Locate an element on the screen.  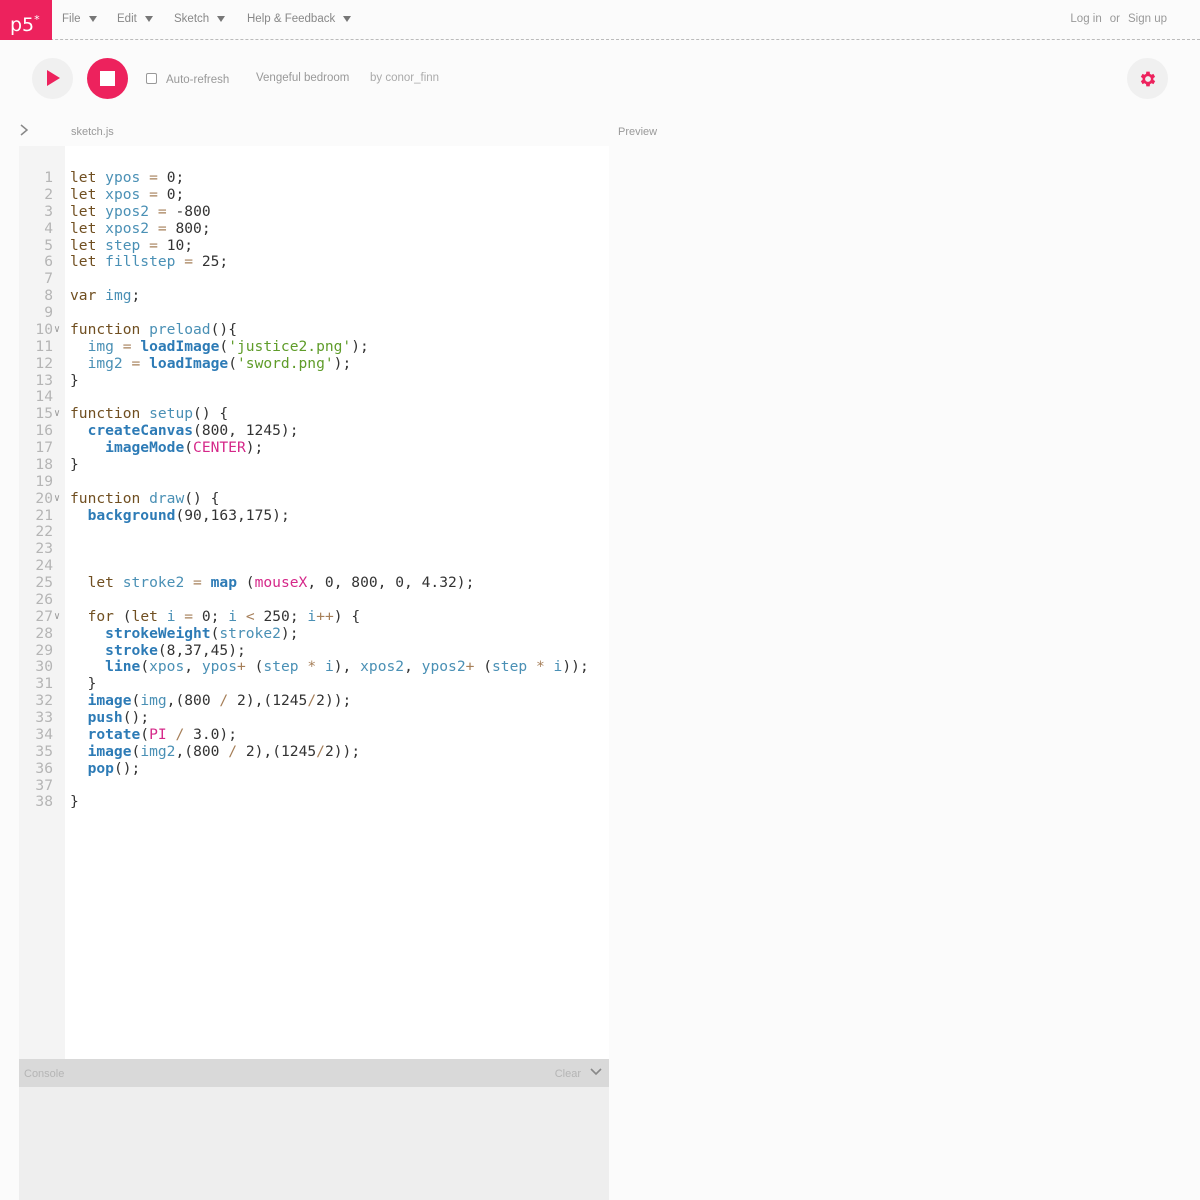
code-line: 13} is located at coordinates (304, 381).